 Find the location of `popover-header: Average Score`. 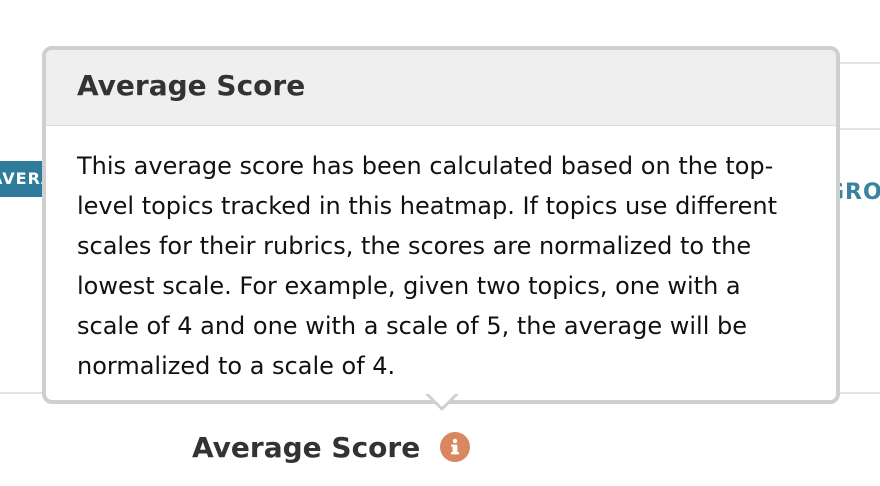

popover-header: Average Score is located at coordinates (441, 88).